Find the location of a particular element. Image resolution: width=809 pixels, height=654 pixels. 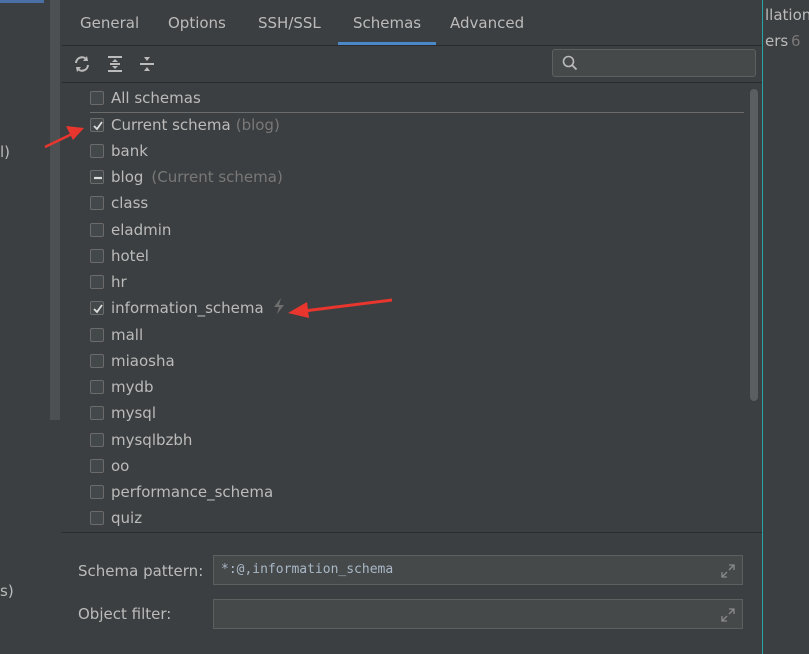

schema-item-information-schema: information_schema is located at coordinates (188, 308).